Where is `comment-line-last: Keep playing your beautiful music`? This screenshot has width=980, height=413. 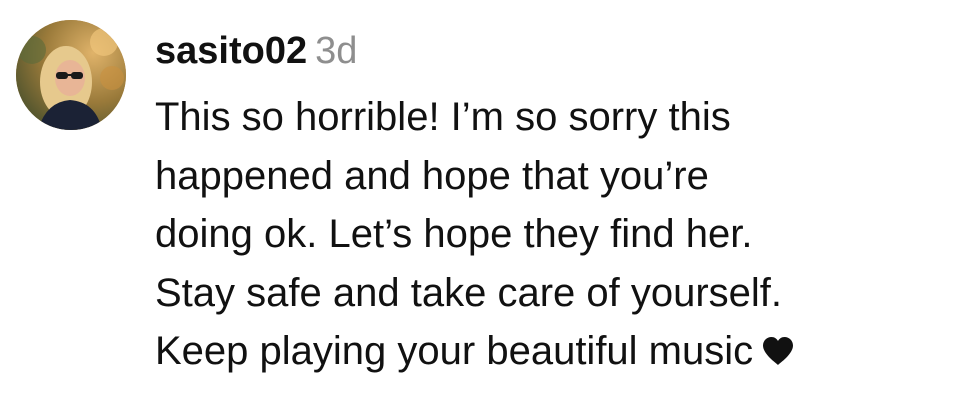 comment-line-last: Keep playing your beautiful music is located at coordinates (562, 351).